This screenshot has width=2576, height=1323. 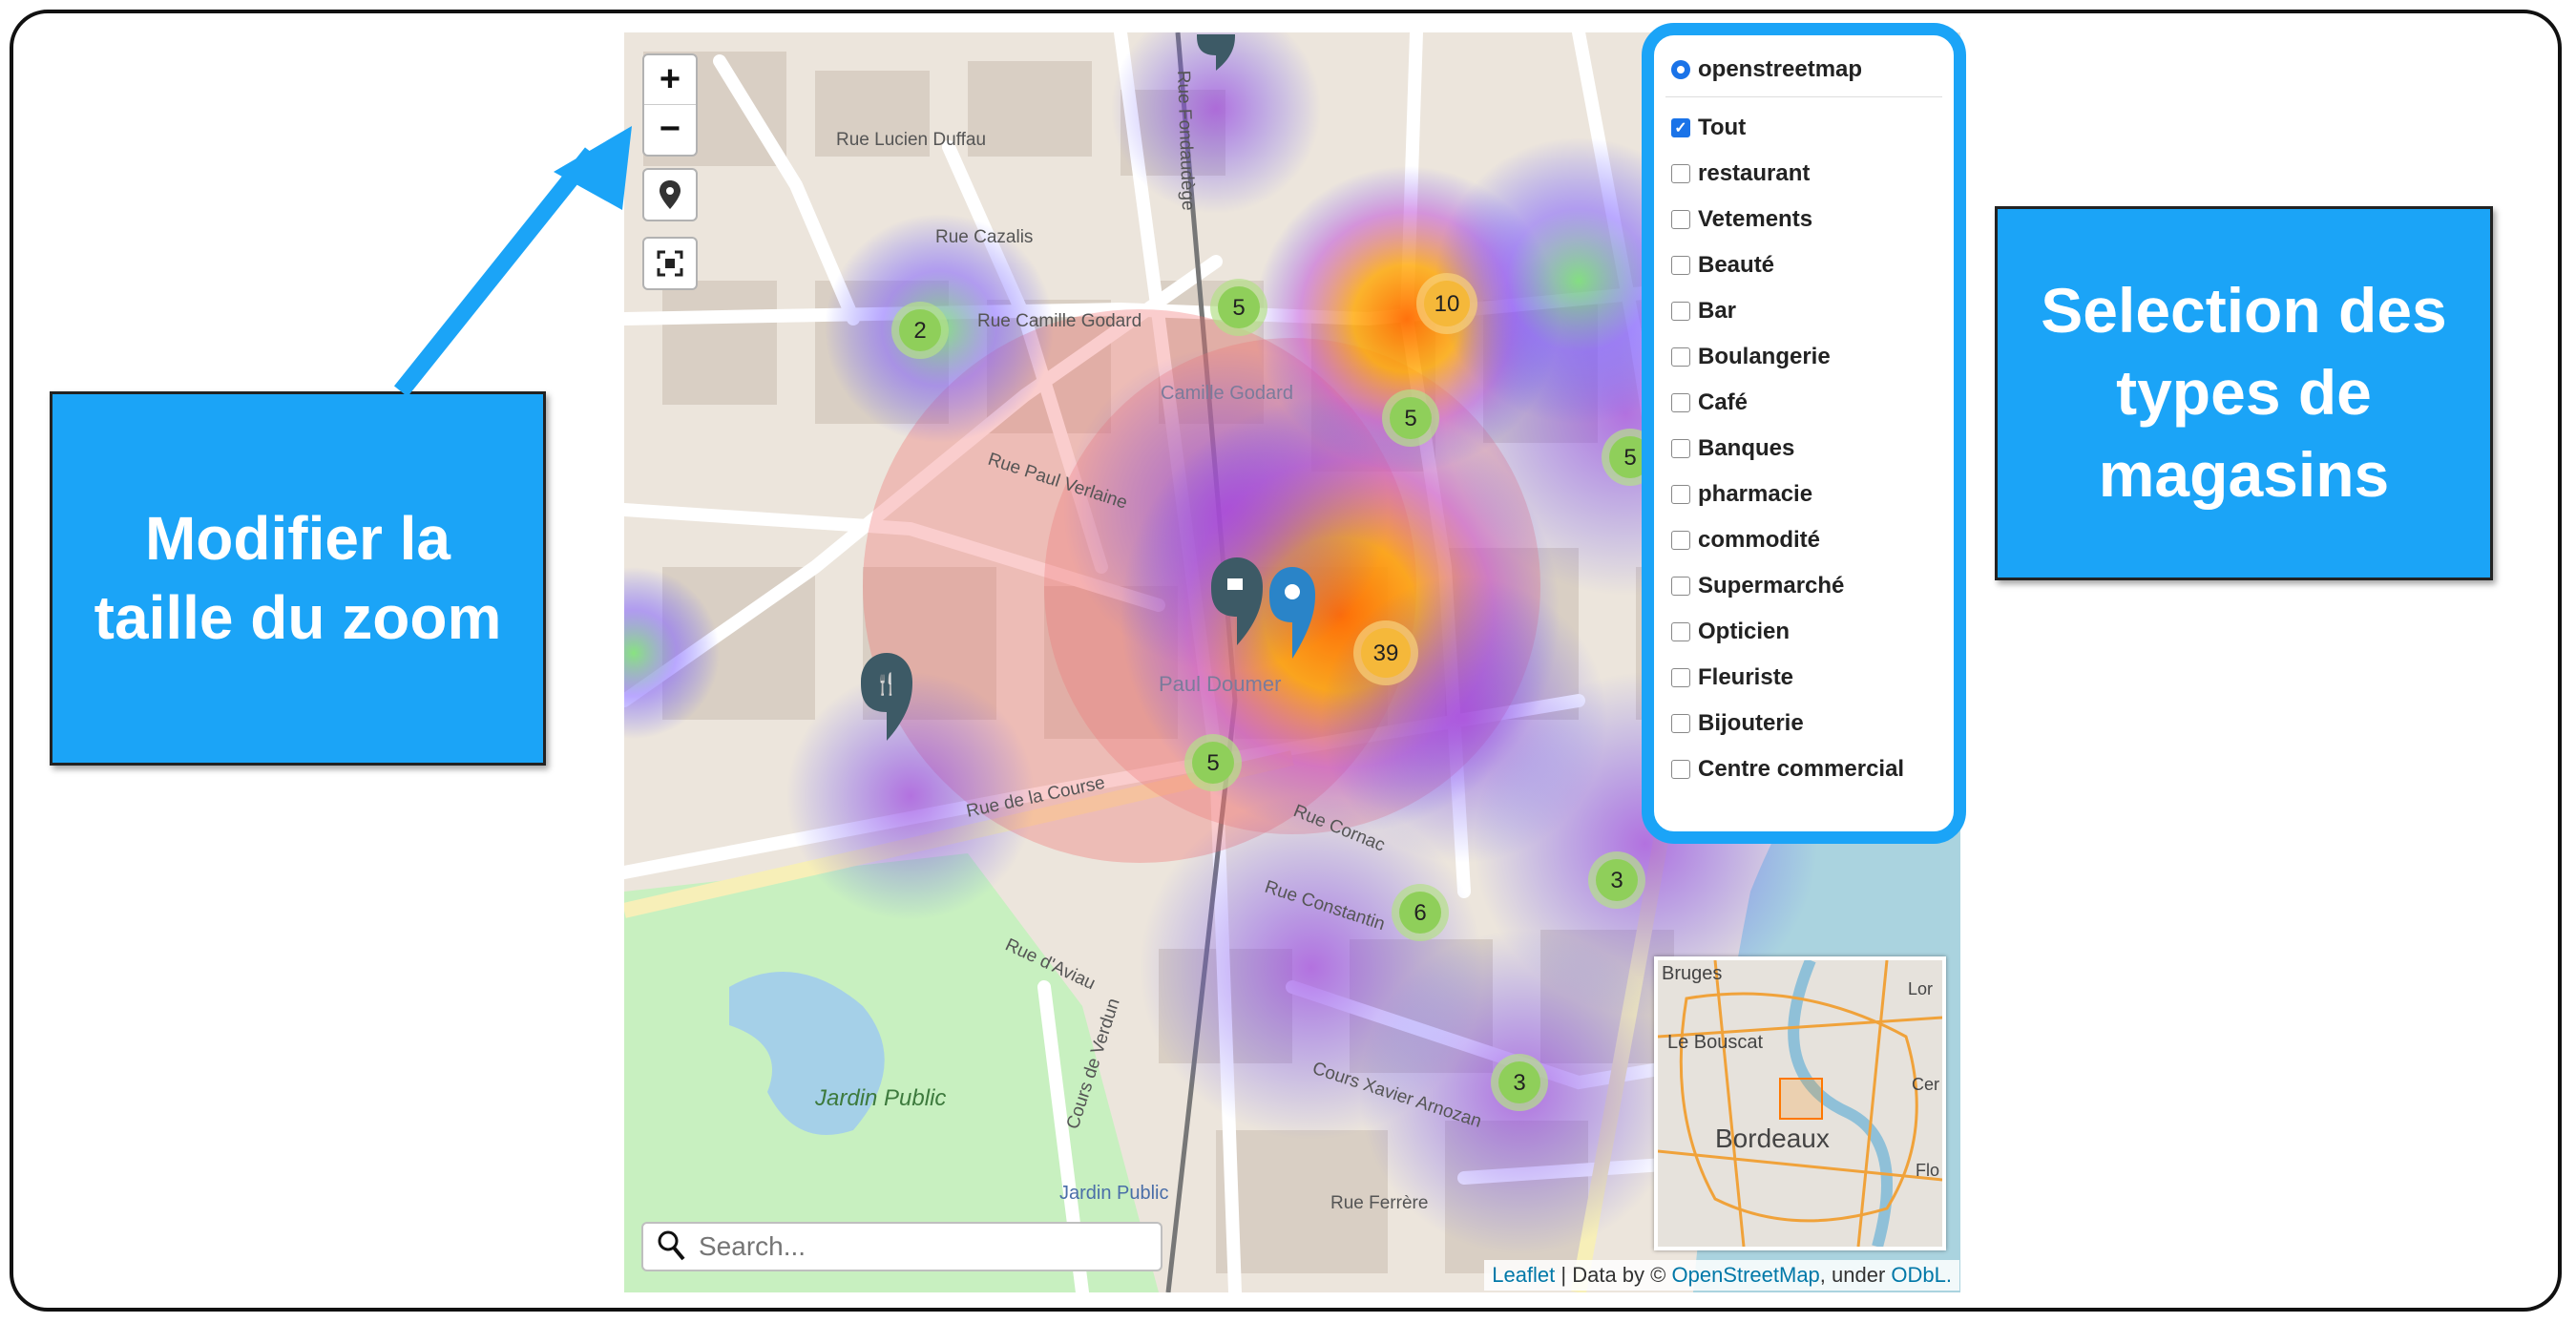 What do you see at coordinates (1780, 69) in the screenshot?
I see `base-layer-label: openstreetmap` at bounding box center [1780, 69].